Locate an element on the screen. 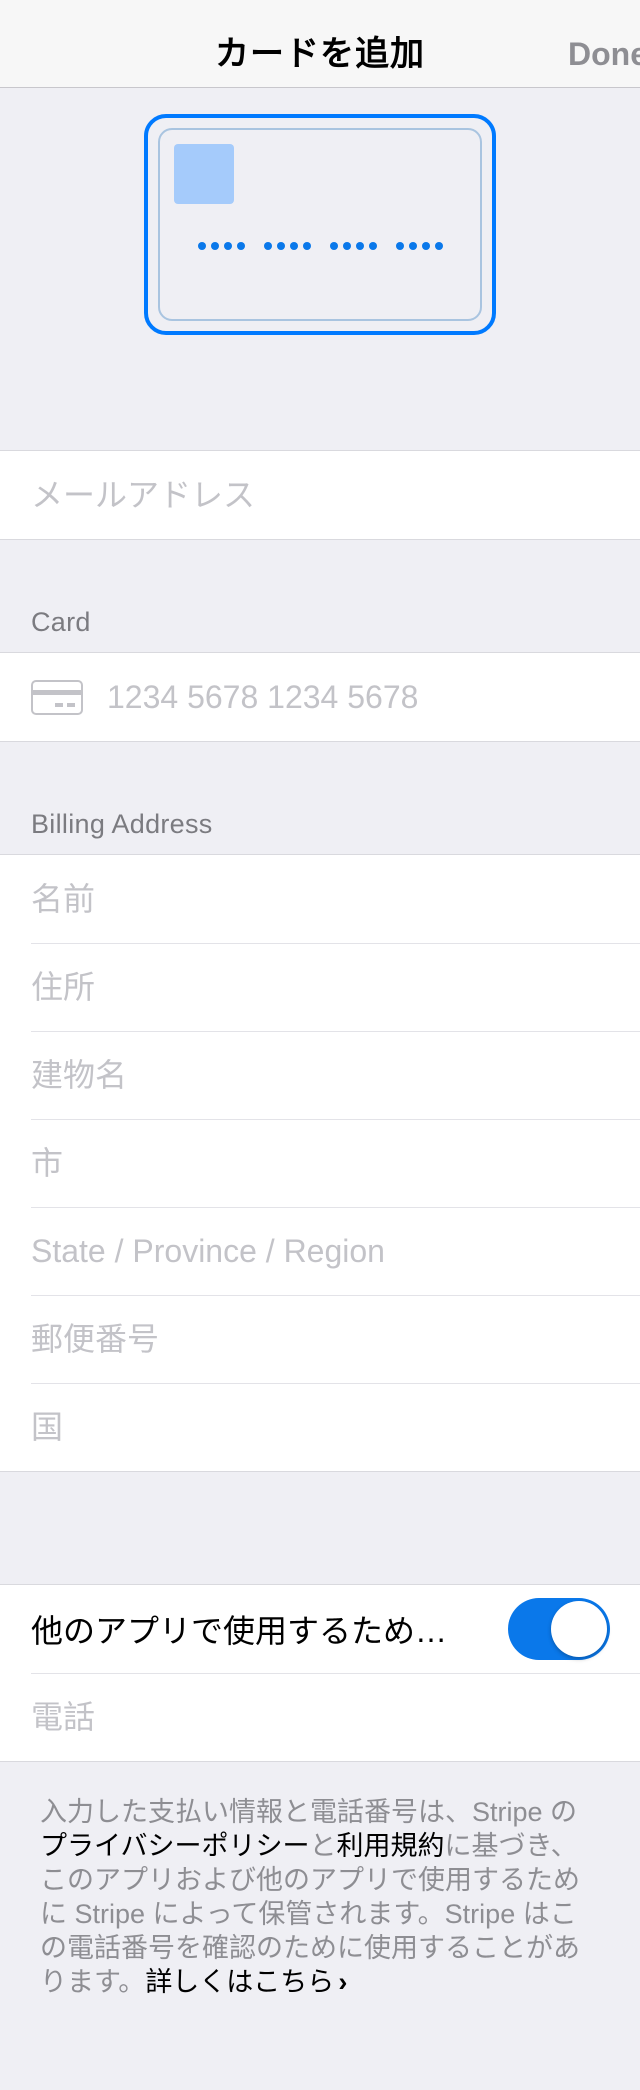  billing-section-header: Billing Address is located at coordinates (122, 824).